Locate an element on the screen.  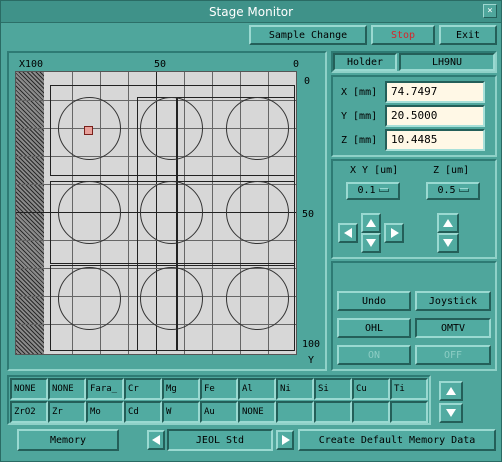
z-label: Z [mm] is located at coordinates (359, 140).